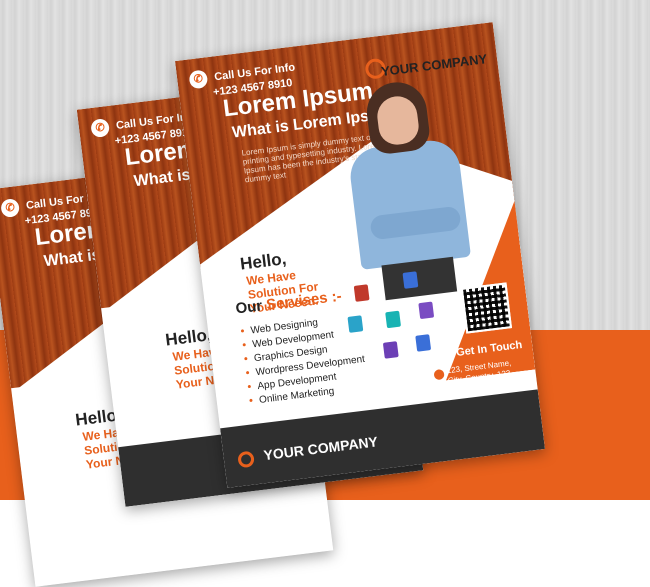 The image size is (650, 587). I want to click on woman-photo, so click(407, 189).